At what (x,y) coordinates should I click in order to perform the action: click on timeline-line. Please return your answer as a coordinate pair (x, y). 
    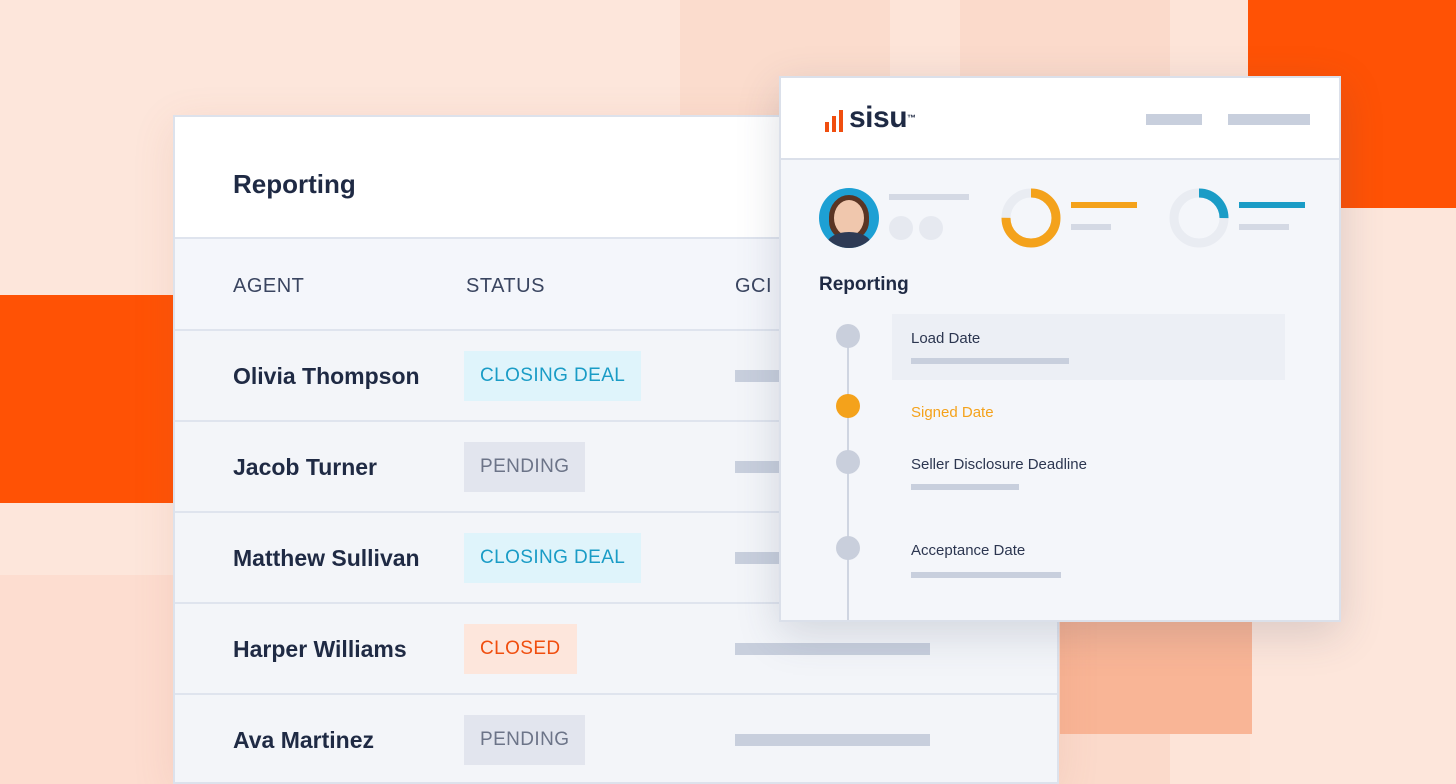
    Looking at the image, I should click on (848, 478).